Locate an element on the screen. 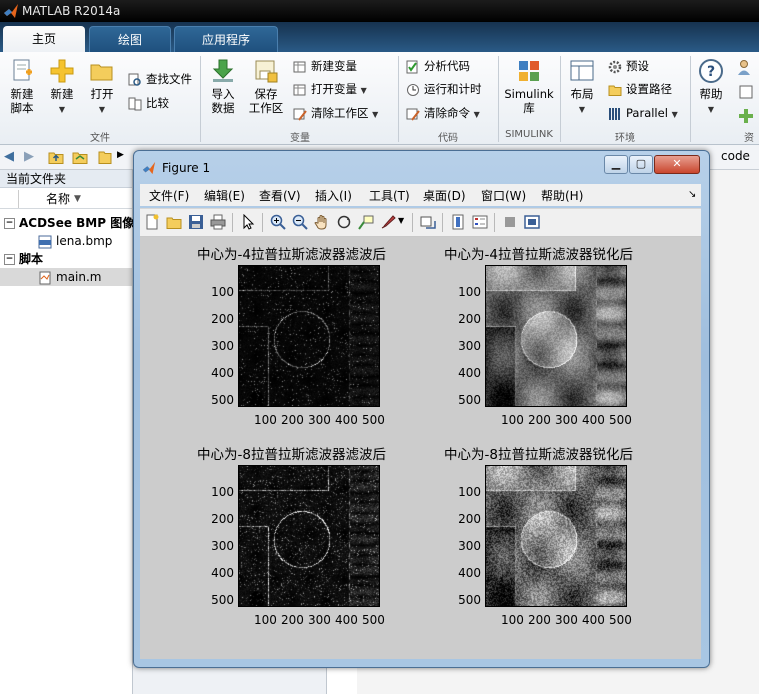 The image size is (759, 694). tab-apps: 应用程序 is located at coordinates (226, 39).